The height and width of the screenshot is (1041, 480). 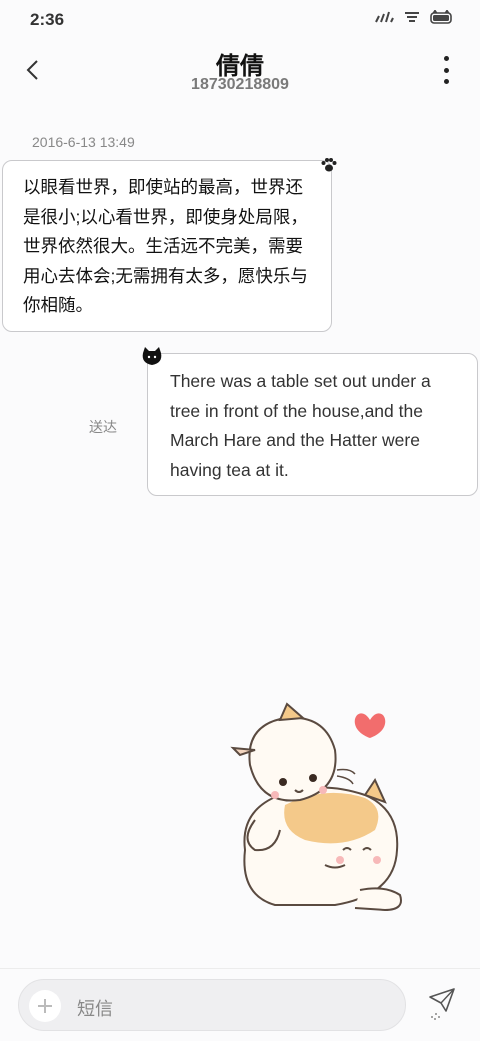 I want to click on plus-icon, so click(x=45, y=1006).